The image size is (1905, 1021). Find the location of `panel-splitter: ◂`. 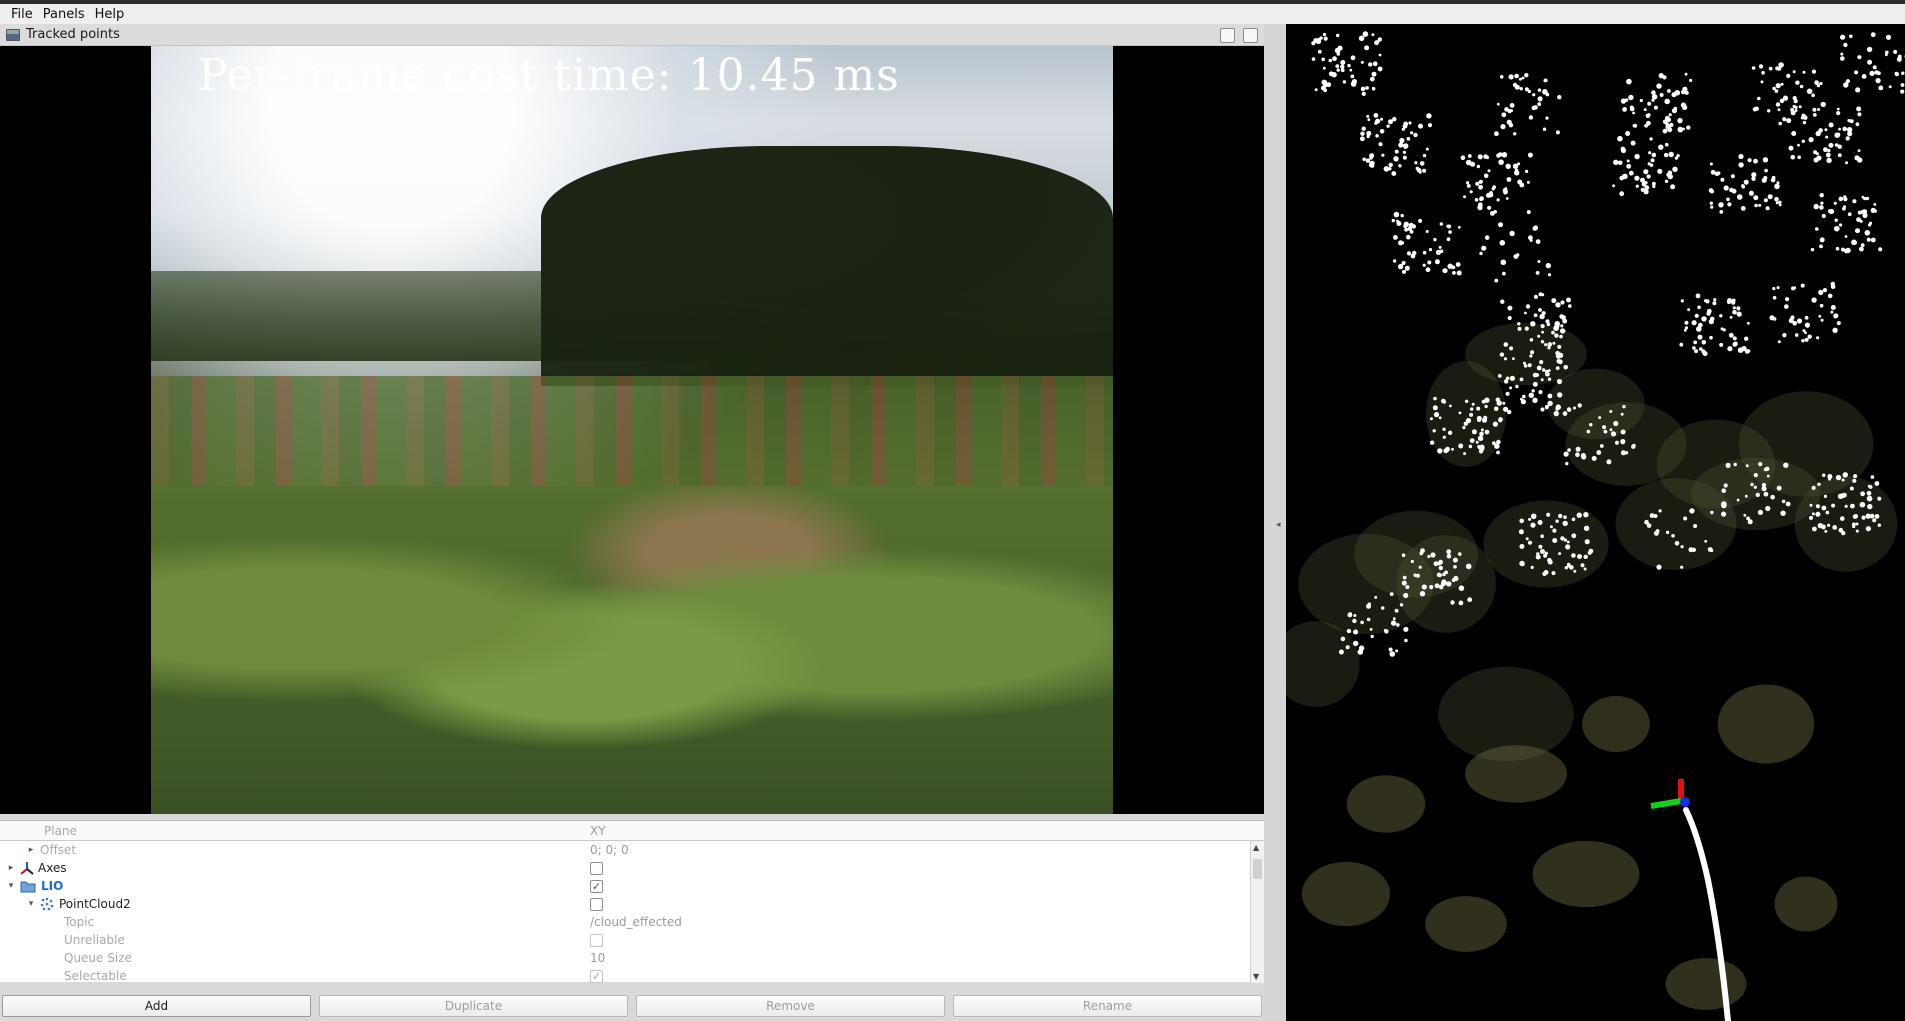

panel-splitter: ◂ is located at coordinates (1275, 522).